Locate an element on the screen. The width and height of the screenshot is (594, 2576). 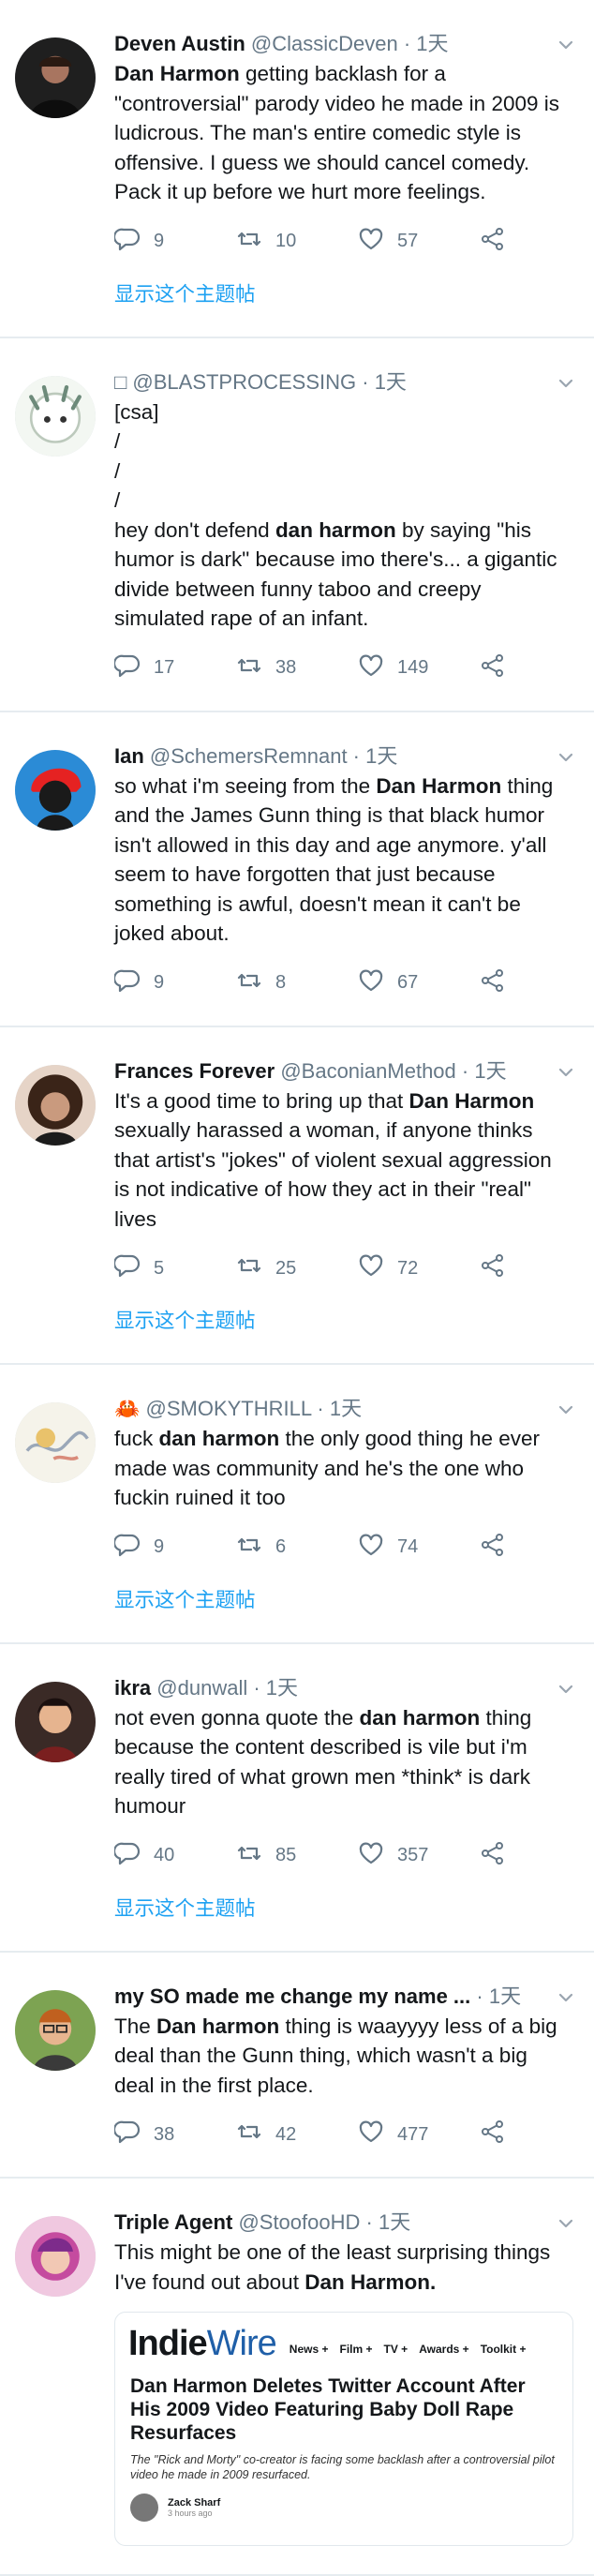
user-handle: 🦀 @SMOKYTHRILL is located at coordinates (212, 1409).